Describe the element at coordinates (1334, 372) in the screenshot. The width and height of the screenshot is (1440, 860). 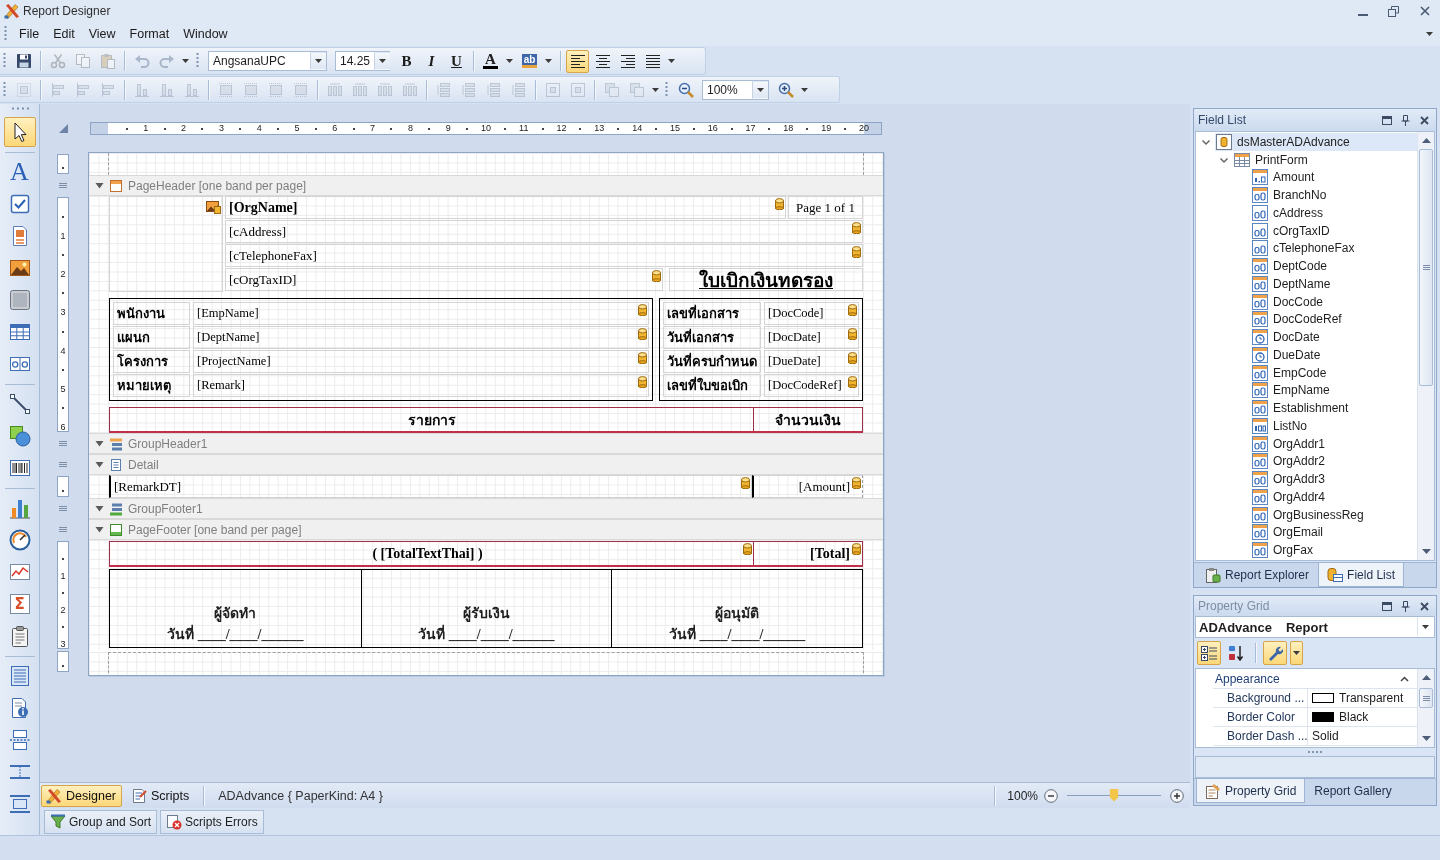
I see `tree-item: EmpCode` at that location.